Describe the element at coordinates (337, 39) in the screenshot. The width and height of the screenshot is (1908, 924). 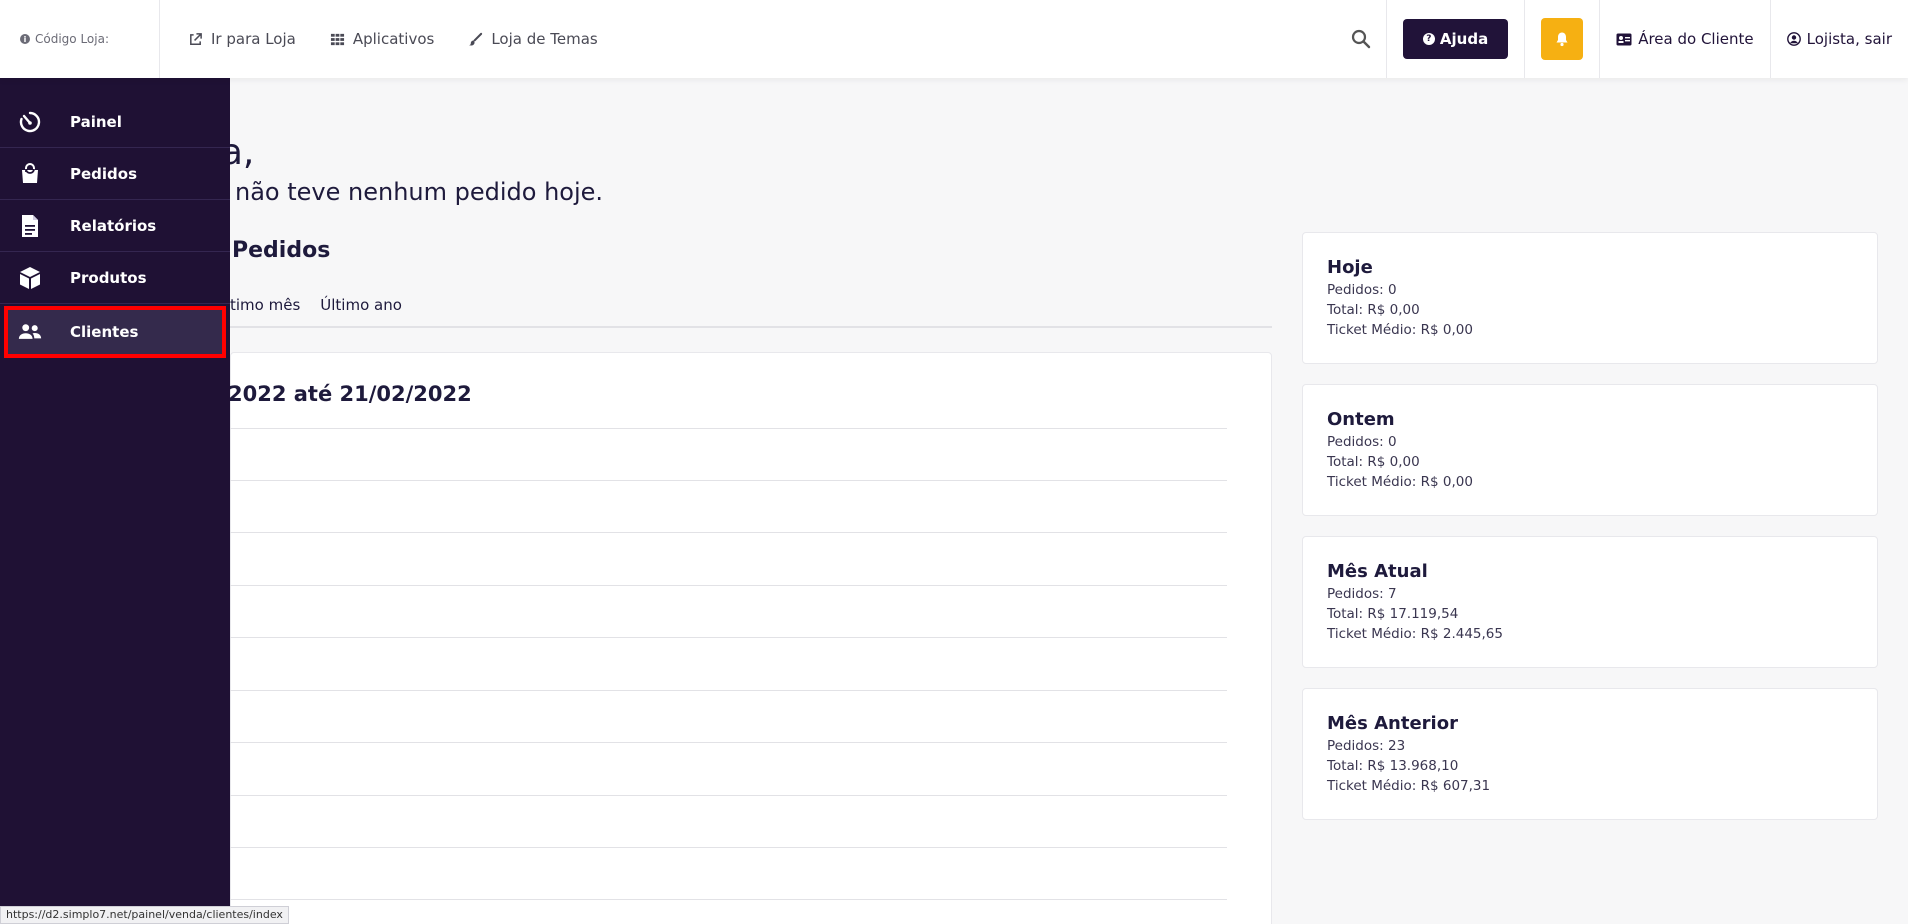
I see `grid-icon` at that location.